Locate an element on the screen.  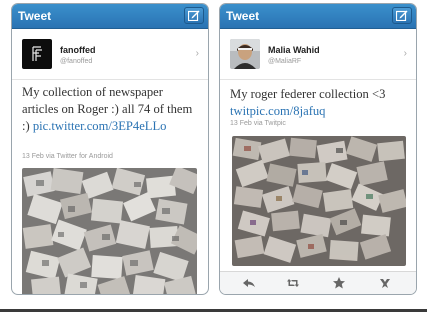
more-icon is located at coordinates (385, 283).